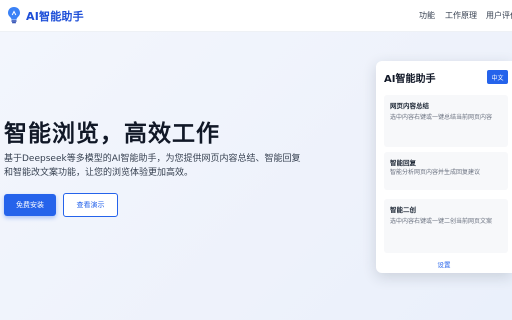  I want to click on feature-card-reply: 智能回复 智能分析网页内容并生成回复建议, so click(446, 171).